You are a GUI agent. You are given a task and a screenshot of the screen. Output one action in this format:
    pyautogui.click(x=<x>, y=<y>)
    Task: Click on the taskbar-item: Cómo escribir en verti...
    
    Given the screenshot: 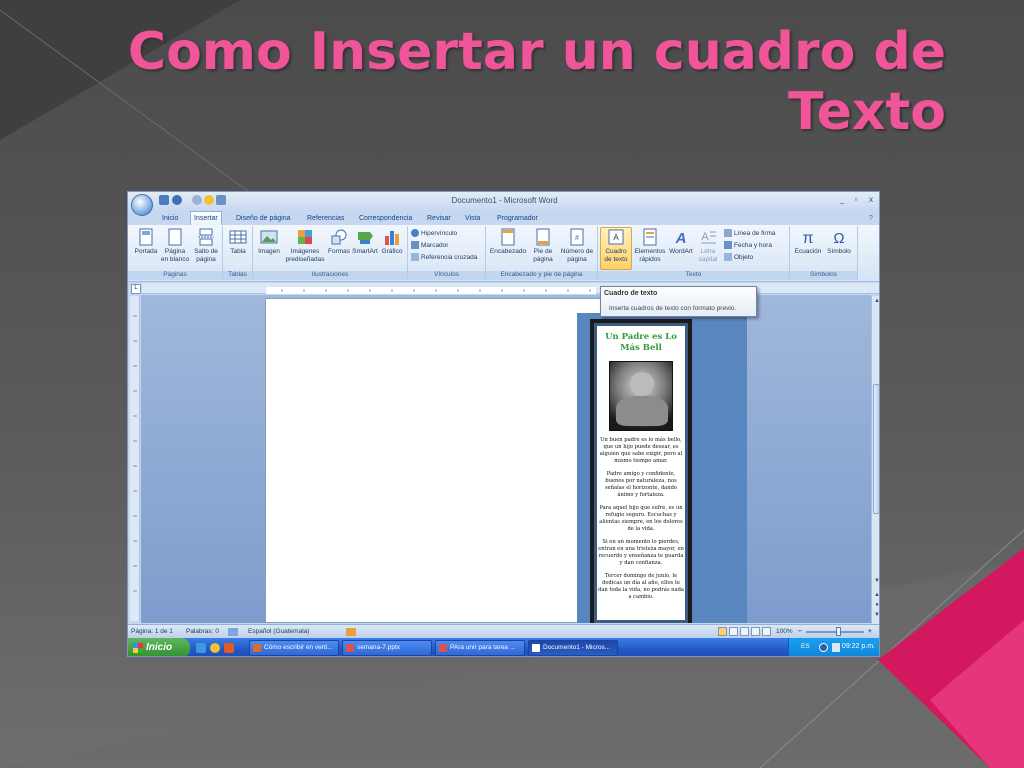 What is the action you would take?
    pyautogui.click(x=294, y=648)
    